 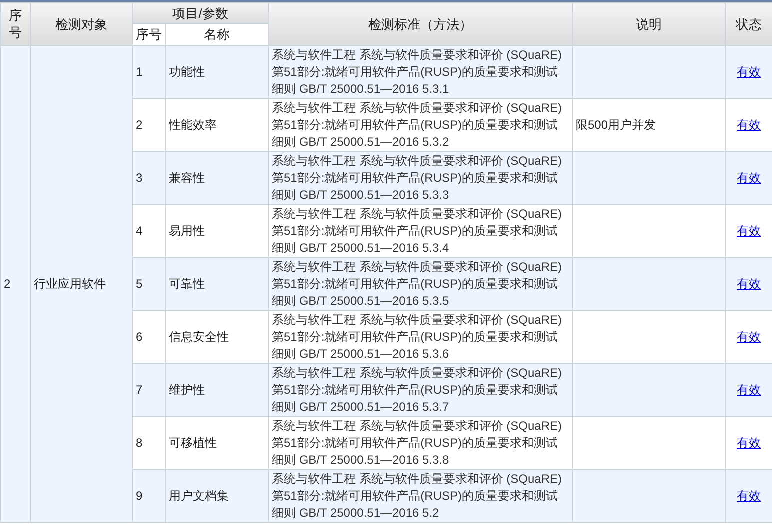 I want to click on table-cell: 系统与软件工程 系统与软件质量要求和评价 (SQuaRE) 第51部分:就绪可用软件产品(RUSP)的质量要求和测试细则 GB/T 25000.51—2016 5.3.4, so click(x=420, y=231).